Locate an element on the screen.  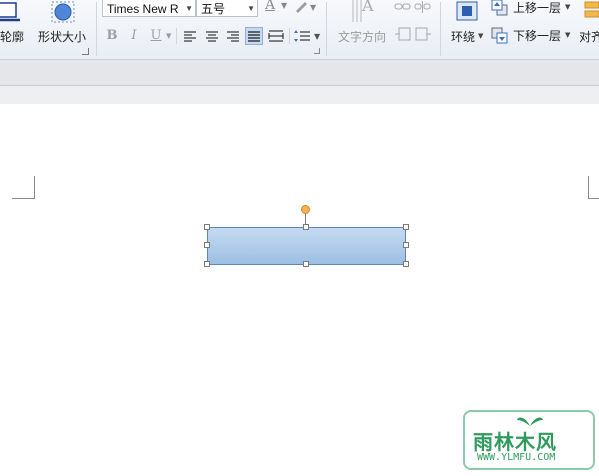
wrap-label: 环绕 is located at coordinates (463, 37).